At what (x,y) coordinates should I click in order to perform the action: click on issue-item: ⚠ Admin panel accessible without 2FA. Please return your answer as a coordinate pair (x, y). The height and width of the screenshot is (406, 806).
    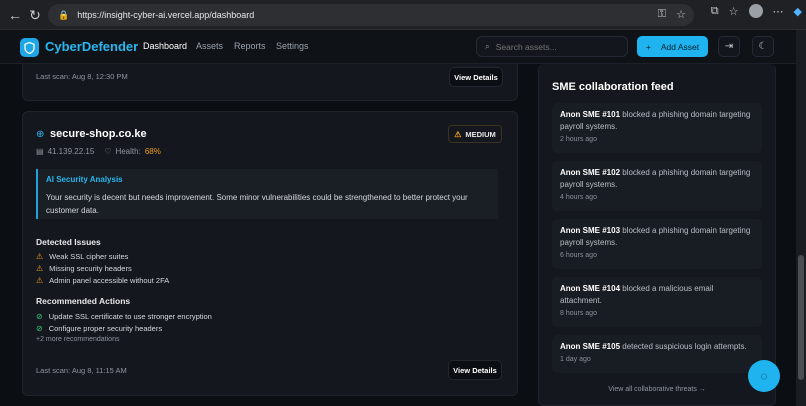
    Looking at the image, I should click on (103, 280).